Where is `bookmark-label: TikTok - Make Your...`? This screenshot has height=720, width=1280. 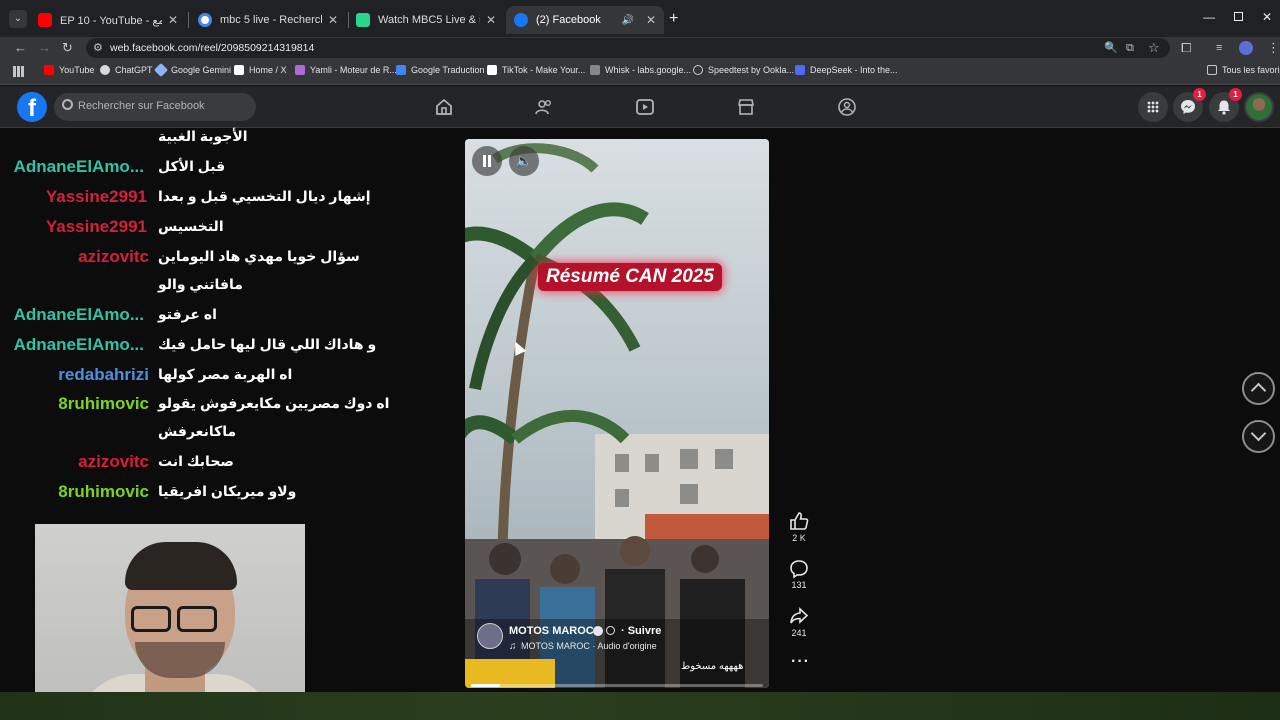
bookmark-label: TikTok - Make Your... is located at coordinates (544, 70).